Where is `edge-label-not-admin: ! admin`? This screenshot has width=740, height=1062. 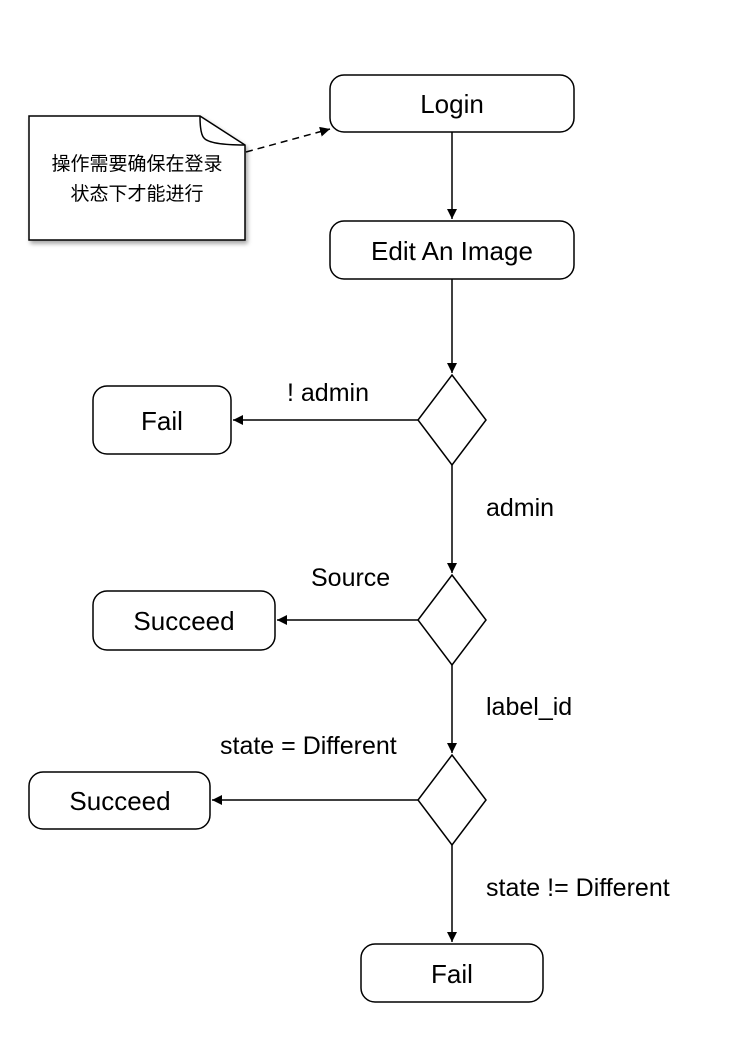
edge-label-not-admin: ! admin is located at coordinates (328, 393).